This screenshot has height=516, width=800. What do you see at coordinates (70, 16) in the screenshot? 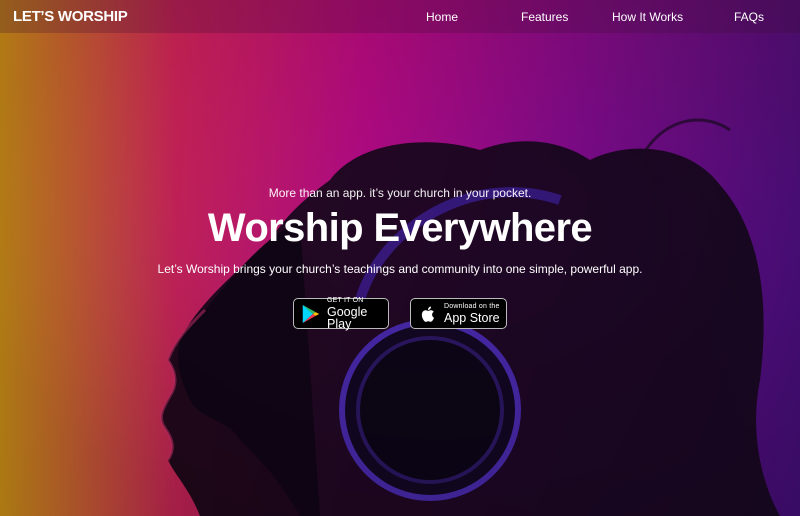
I see `site-logo: LET’S WORSHIP` at bounding box center [70, 16].